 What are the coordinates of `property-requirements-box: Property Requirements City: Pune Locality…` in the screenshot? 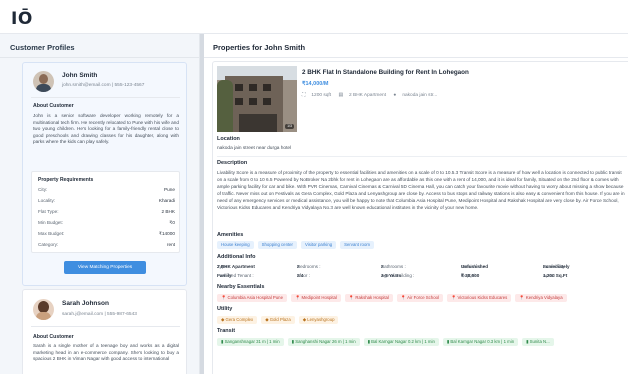 It's located at (105, 212).